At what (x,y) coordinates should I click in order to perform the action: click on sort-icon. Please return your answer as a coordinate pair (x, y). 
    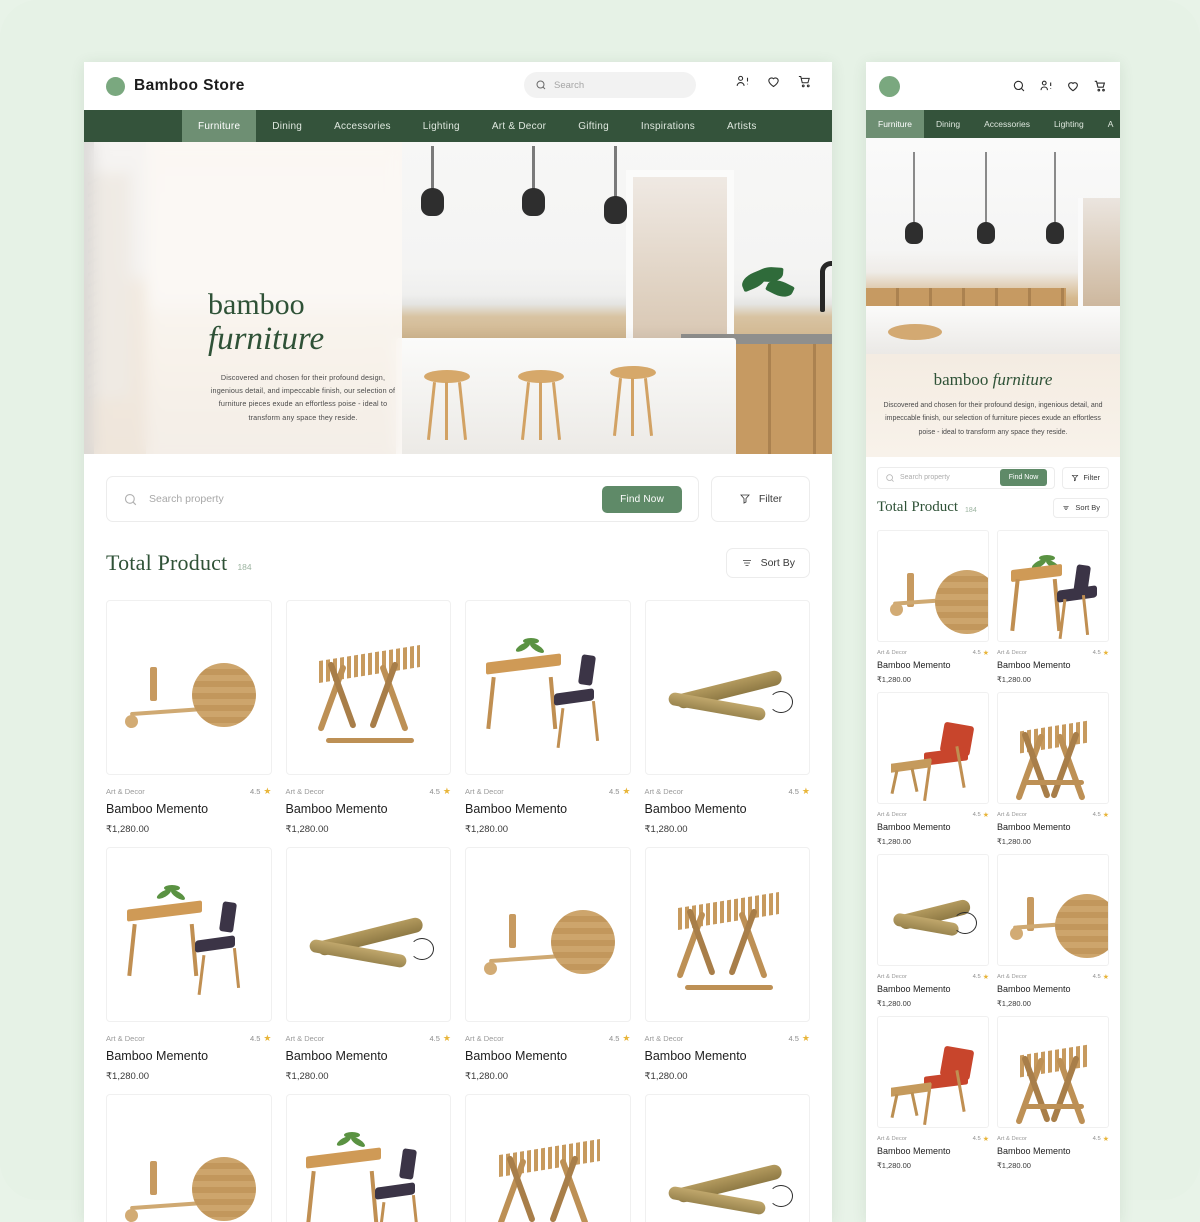
    Looking at the image, I should click on (747, 563).